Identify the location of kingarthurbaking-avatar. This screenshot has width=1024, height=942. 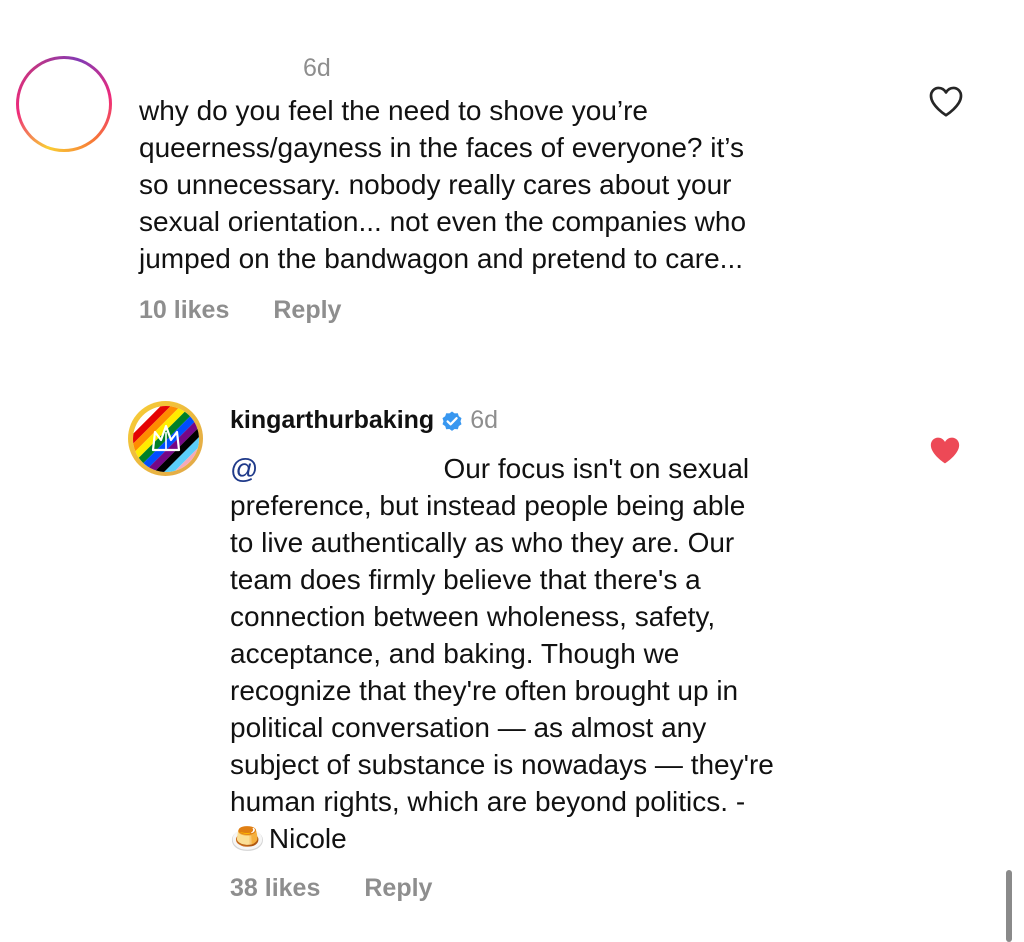
(165, 438).